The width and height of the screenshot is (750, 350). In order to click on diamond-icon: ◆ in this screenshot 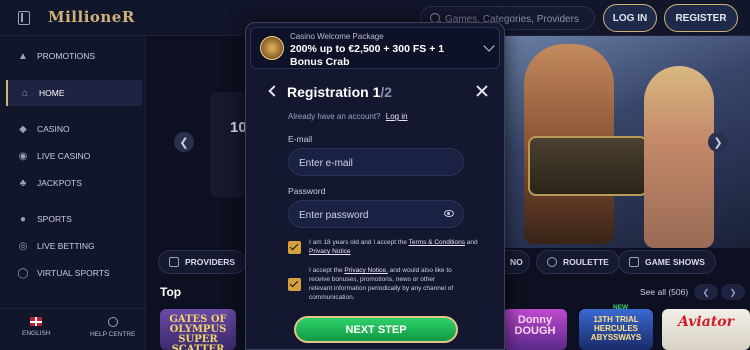, I will do `click(23, 129)`.